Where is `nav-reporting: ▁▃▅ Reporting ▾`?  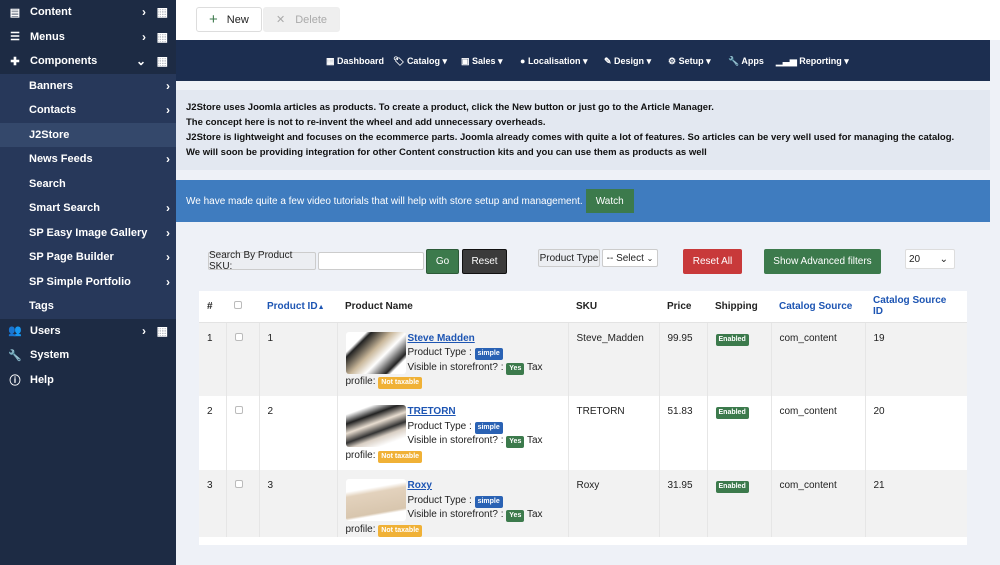
nav-reporting: ▁▃▅ Reporting ▾ is located at coordinates (812, 61).